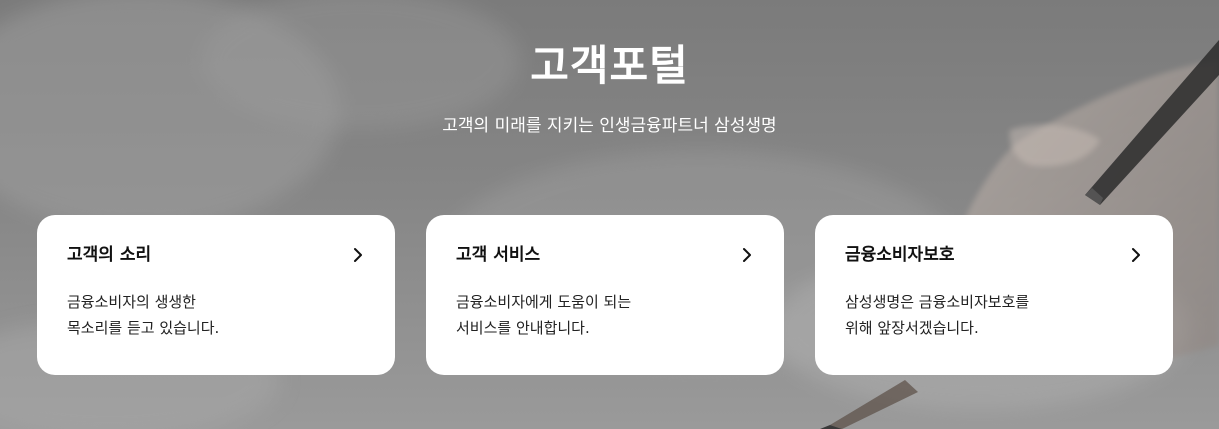 The width and height of the screenshot is (1219, 429). I want to click on consumer-protection-card: 금융소비자보호 삼성생명은 금융소비자보호를 위해 앞장서겠습니다., so click(994, 295).